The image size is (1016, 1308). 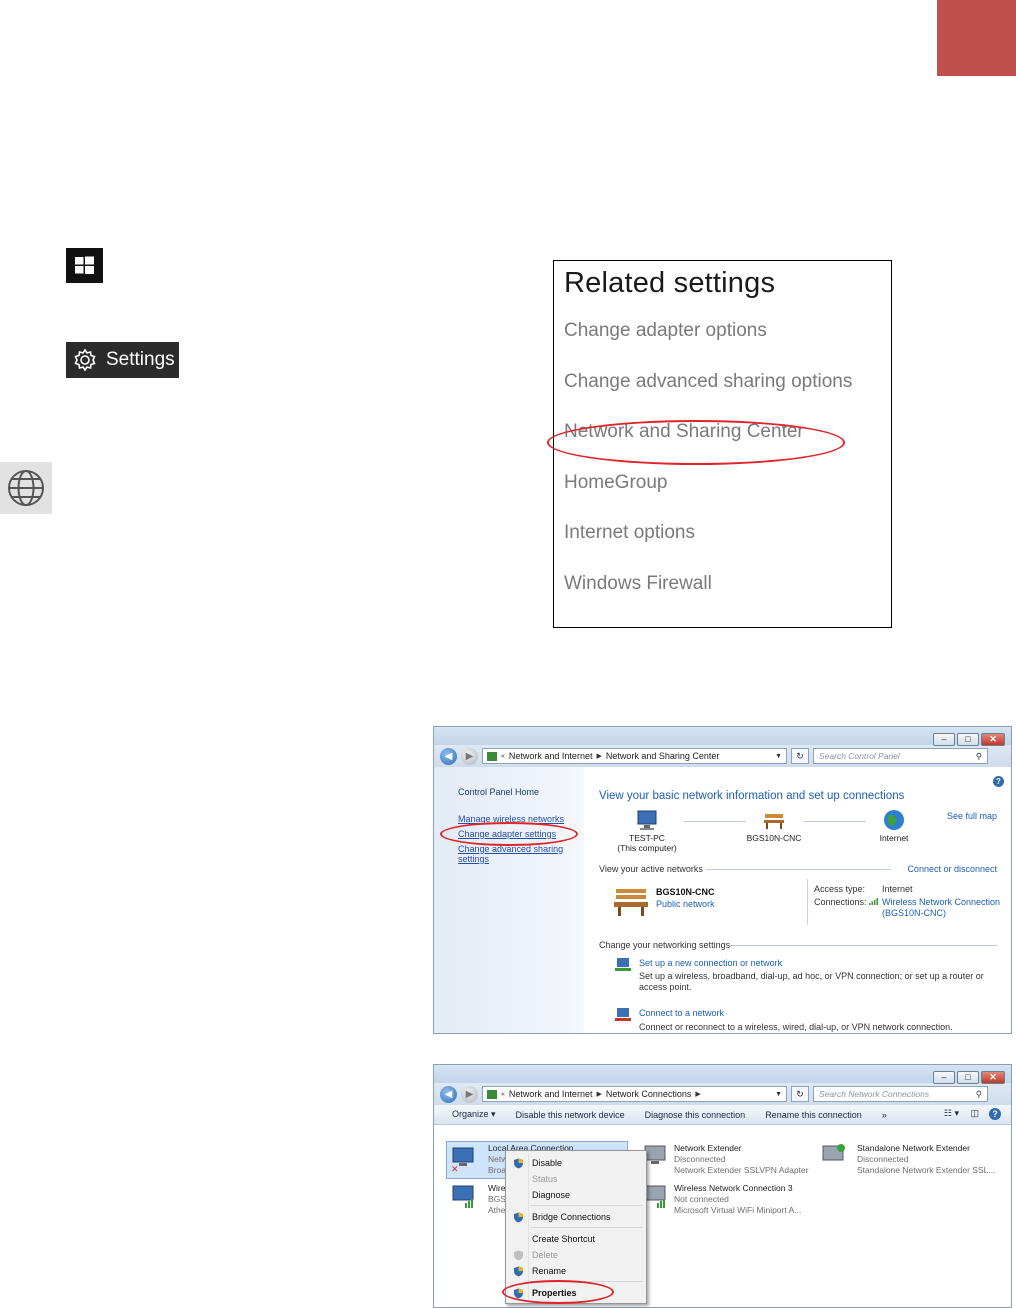 I want to click on network-tile, so click(x=26, y=488).